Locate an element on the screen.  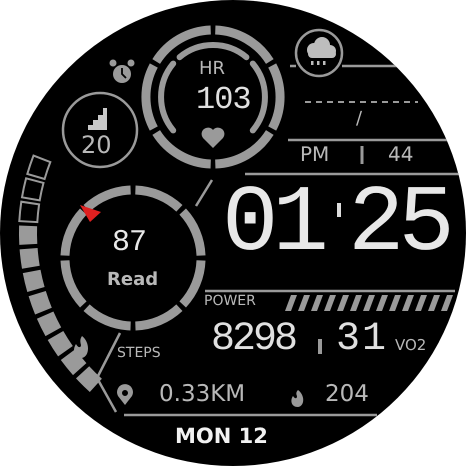
steps-label: STEPS is located at coordinates (139, 353).